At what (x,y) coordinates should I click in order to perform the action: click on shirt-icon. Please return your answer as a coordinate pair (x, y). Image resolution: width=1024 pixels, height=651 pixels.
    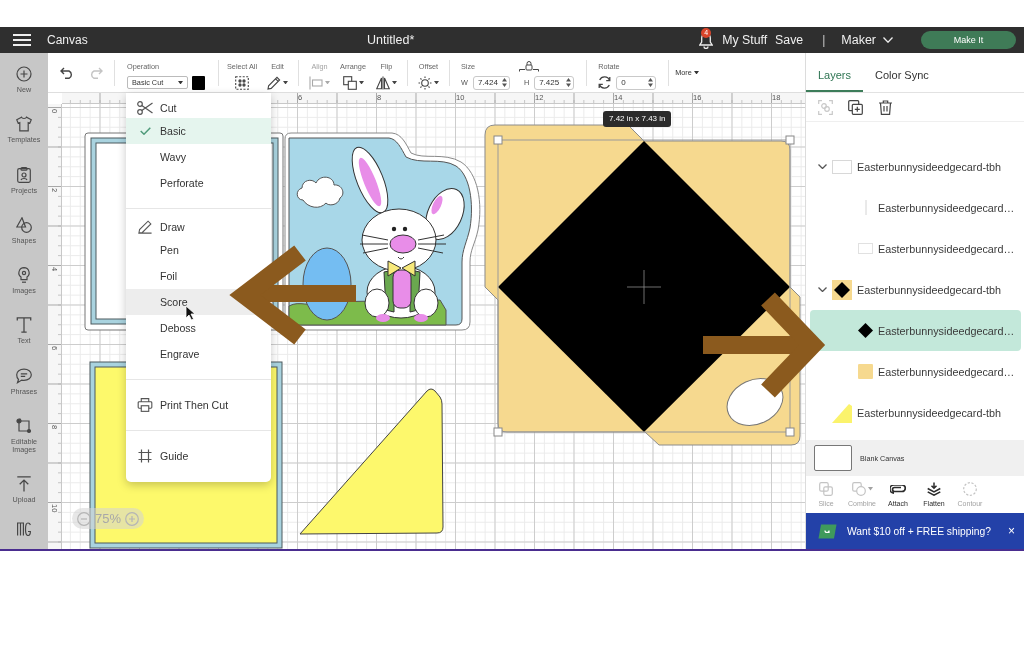
    Looking at the image, I should click on (24, 124).